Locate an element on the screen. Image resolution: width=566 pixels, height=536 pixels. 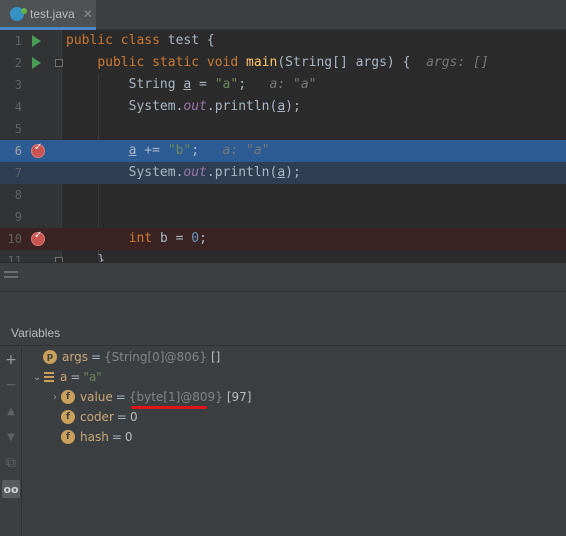
variable-row-coder: f coder = 0 is located at coordinates (99, 417).